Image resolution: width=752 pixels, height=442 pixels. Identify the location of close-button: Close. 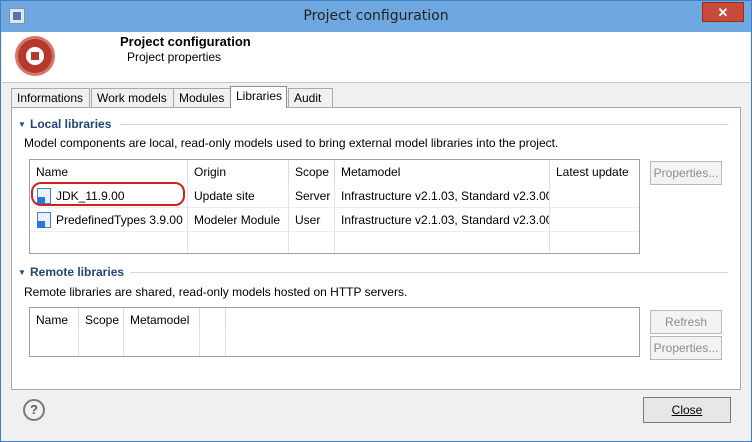
(687, 410).